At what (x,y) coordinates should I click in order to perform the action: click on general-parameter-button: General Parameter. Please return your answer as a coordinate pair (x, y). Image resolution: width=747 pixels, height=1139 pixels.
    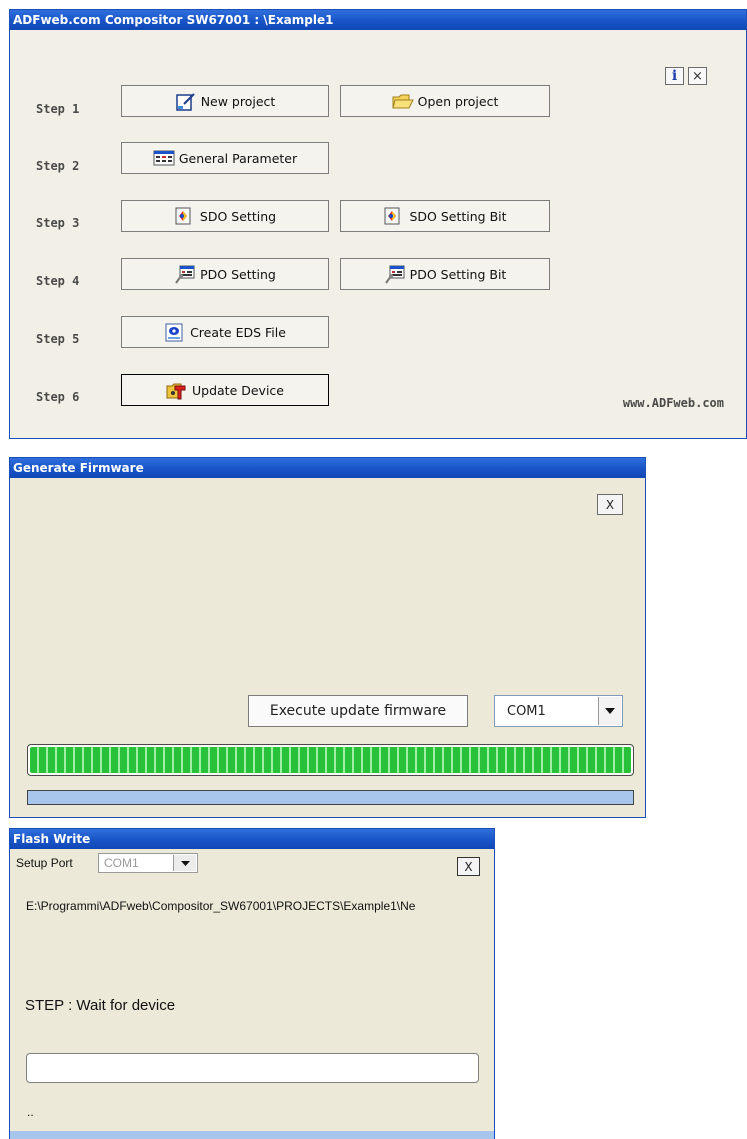
    Looking at the image, I should click on (225, 158).